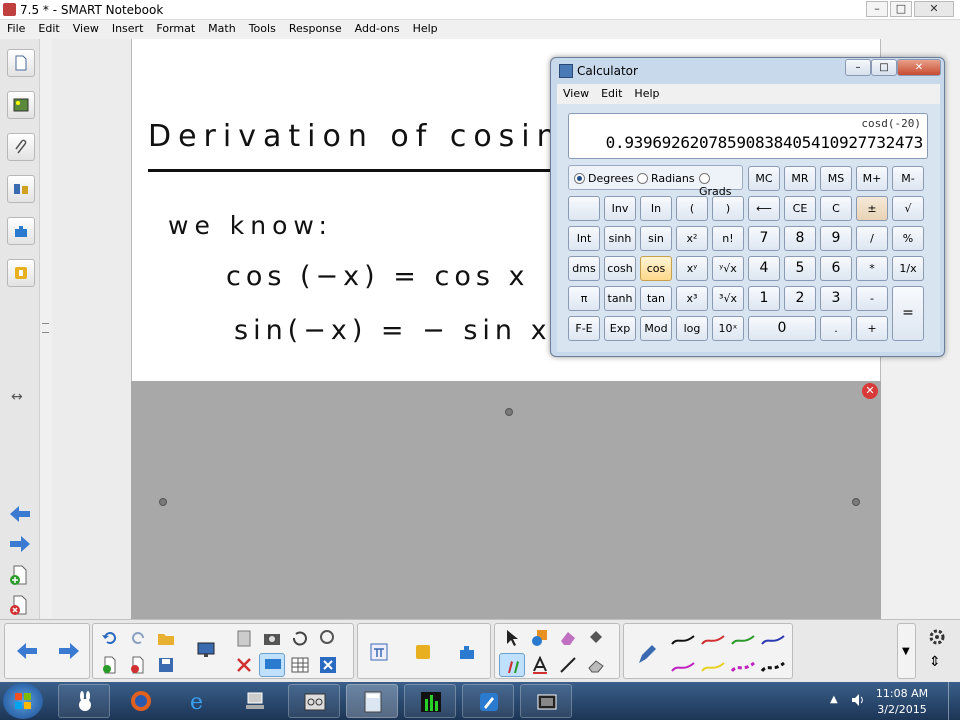 This screenshot has height=720, width=960. I want to click on speaker-icon, so click(858, 700).